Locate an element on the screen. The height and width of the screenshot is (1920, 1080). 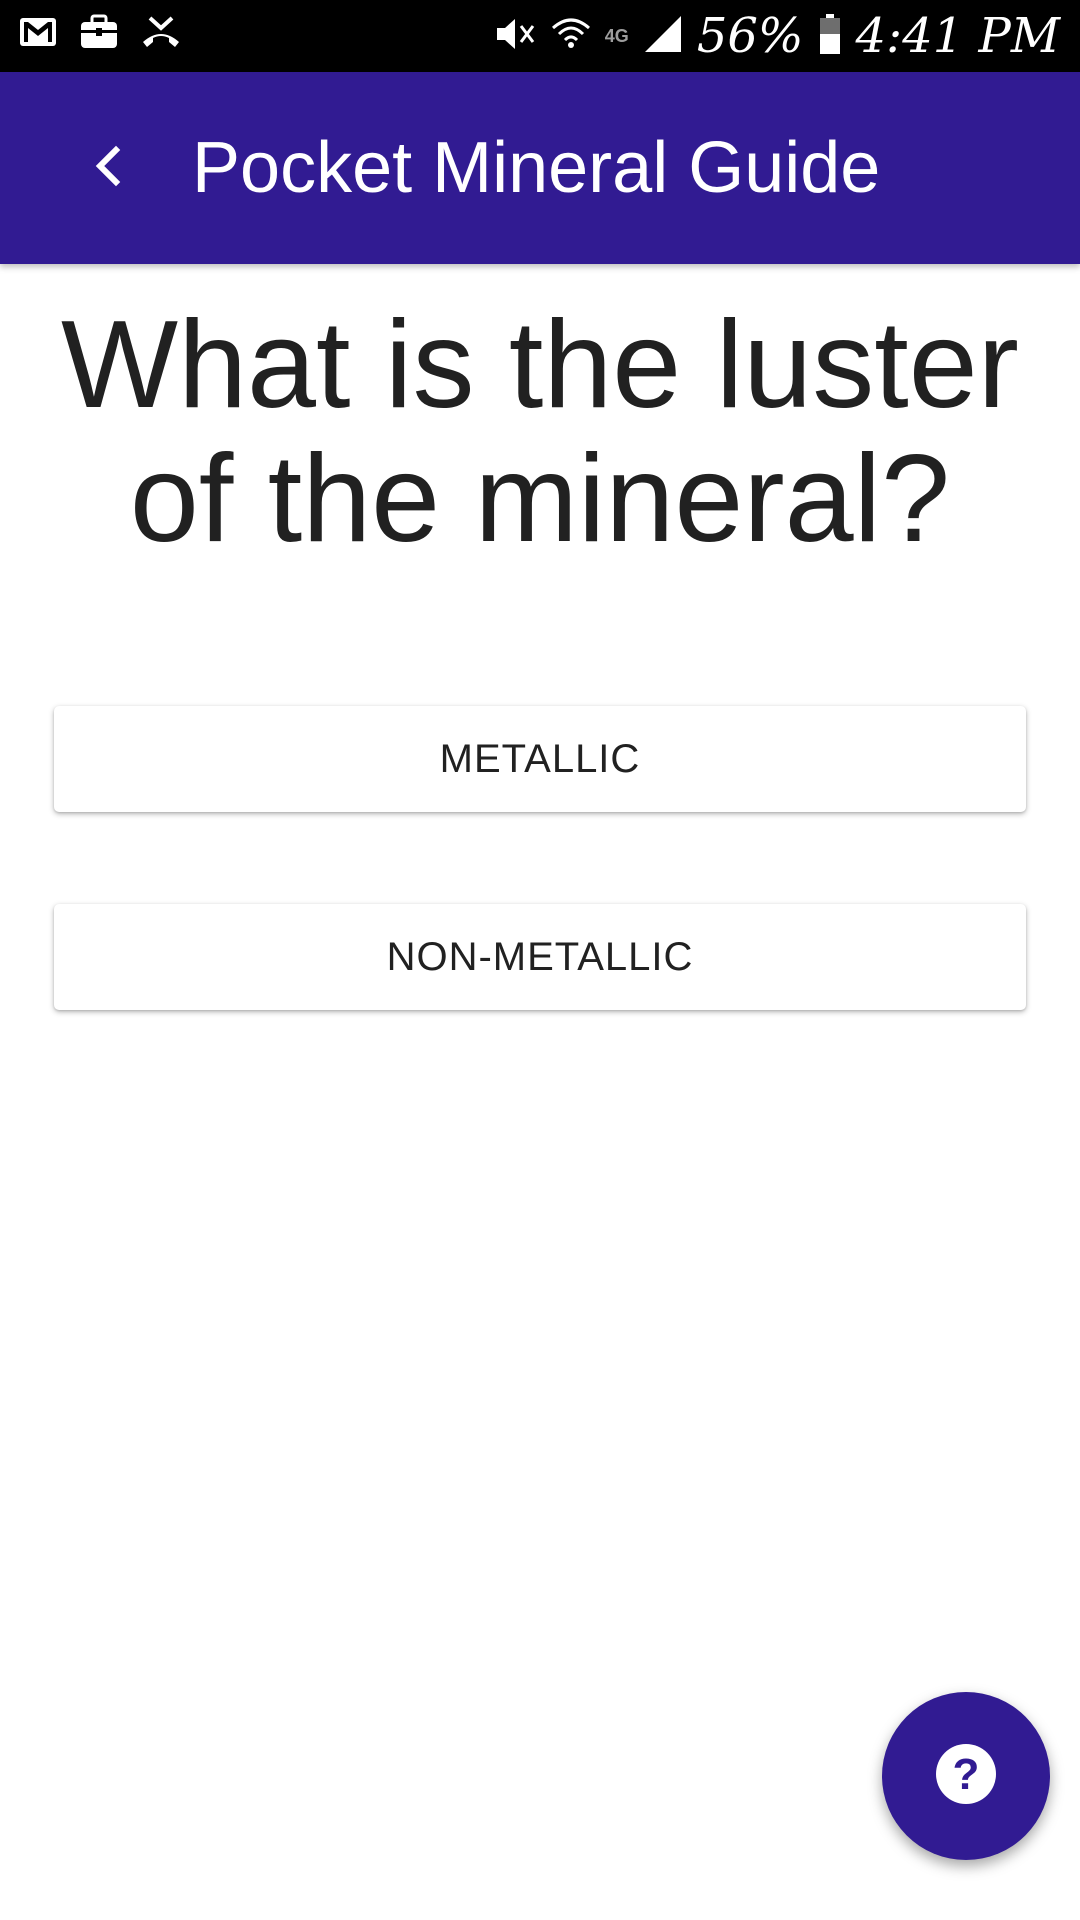
back-button is located at coordinates (108, 168).